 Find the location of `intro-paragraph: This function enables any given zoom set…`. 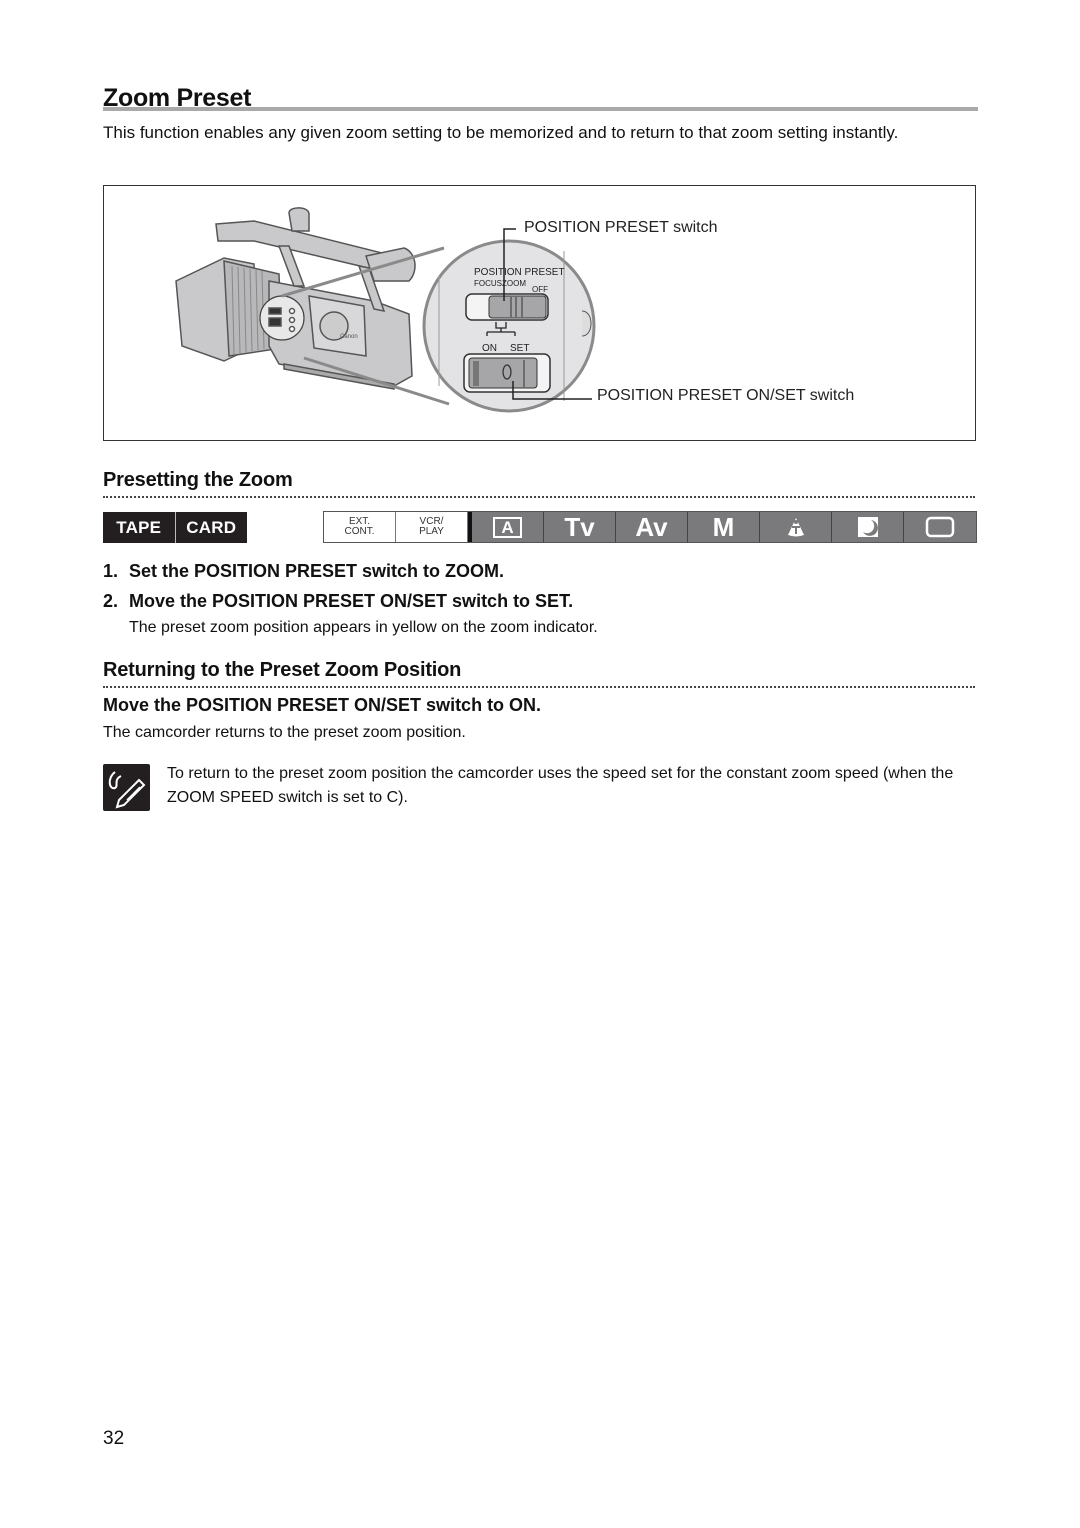

intro-paragraph: This function enables any given zoom set… is located at coordinates (501, 132).